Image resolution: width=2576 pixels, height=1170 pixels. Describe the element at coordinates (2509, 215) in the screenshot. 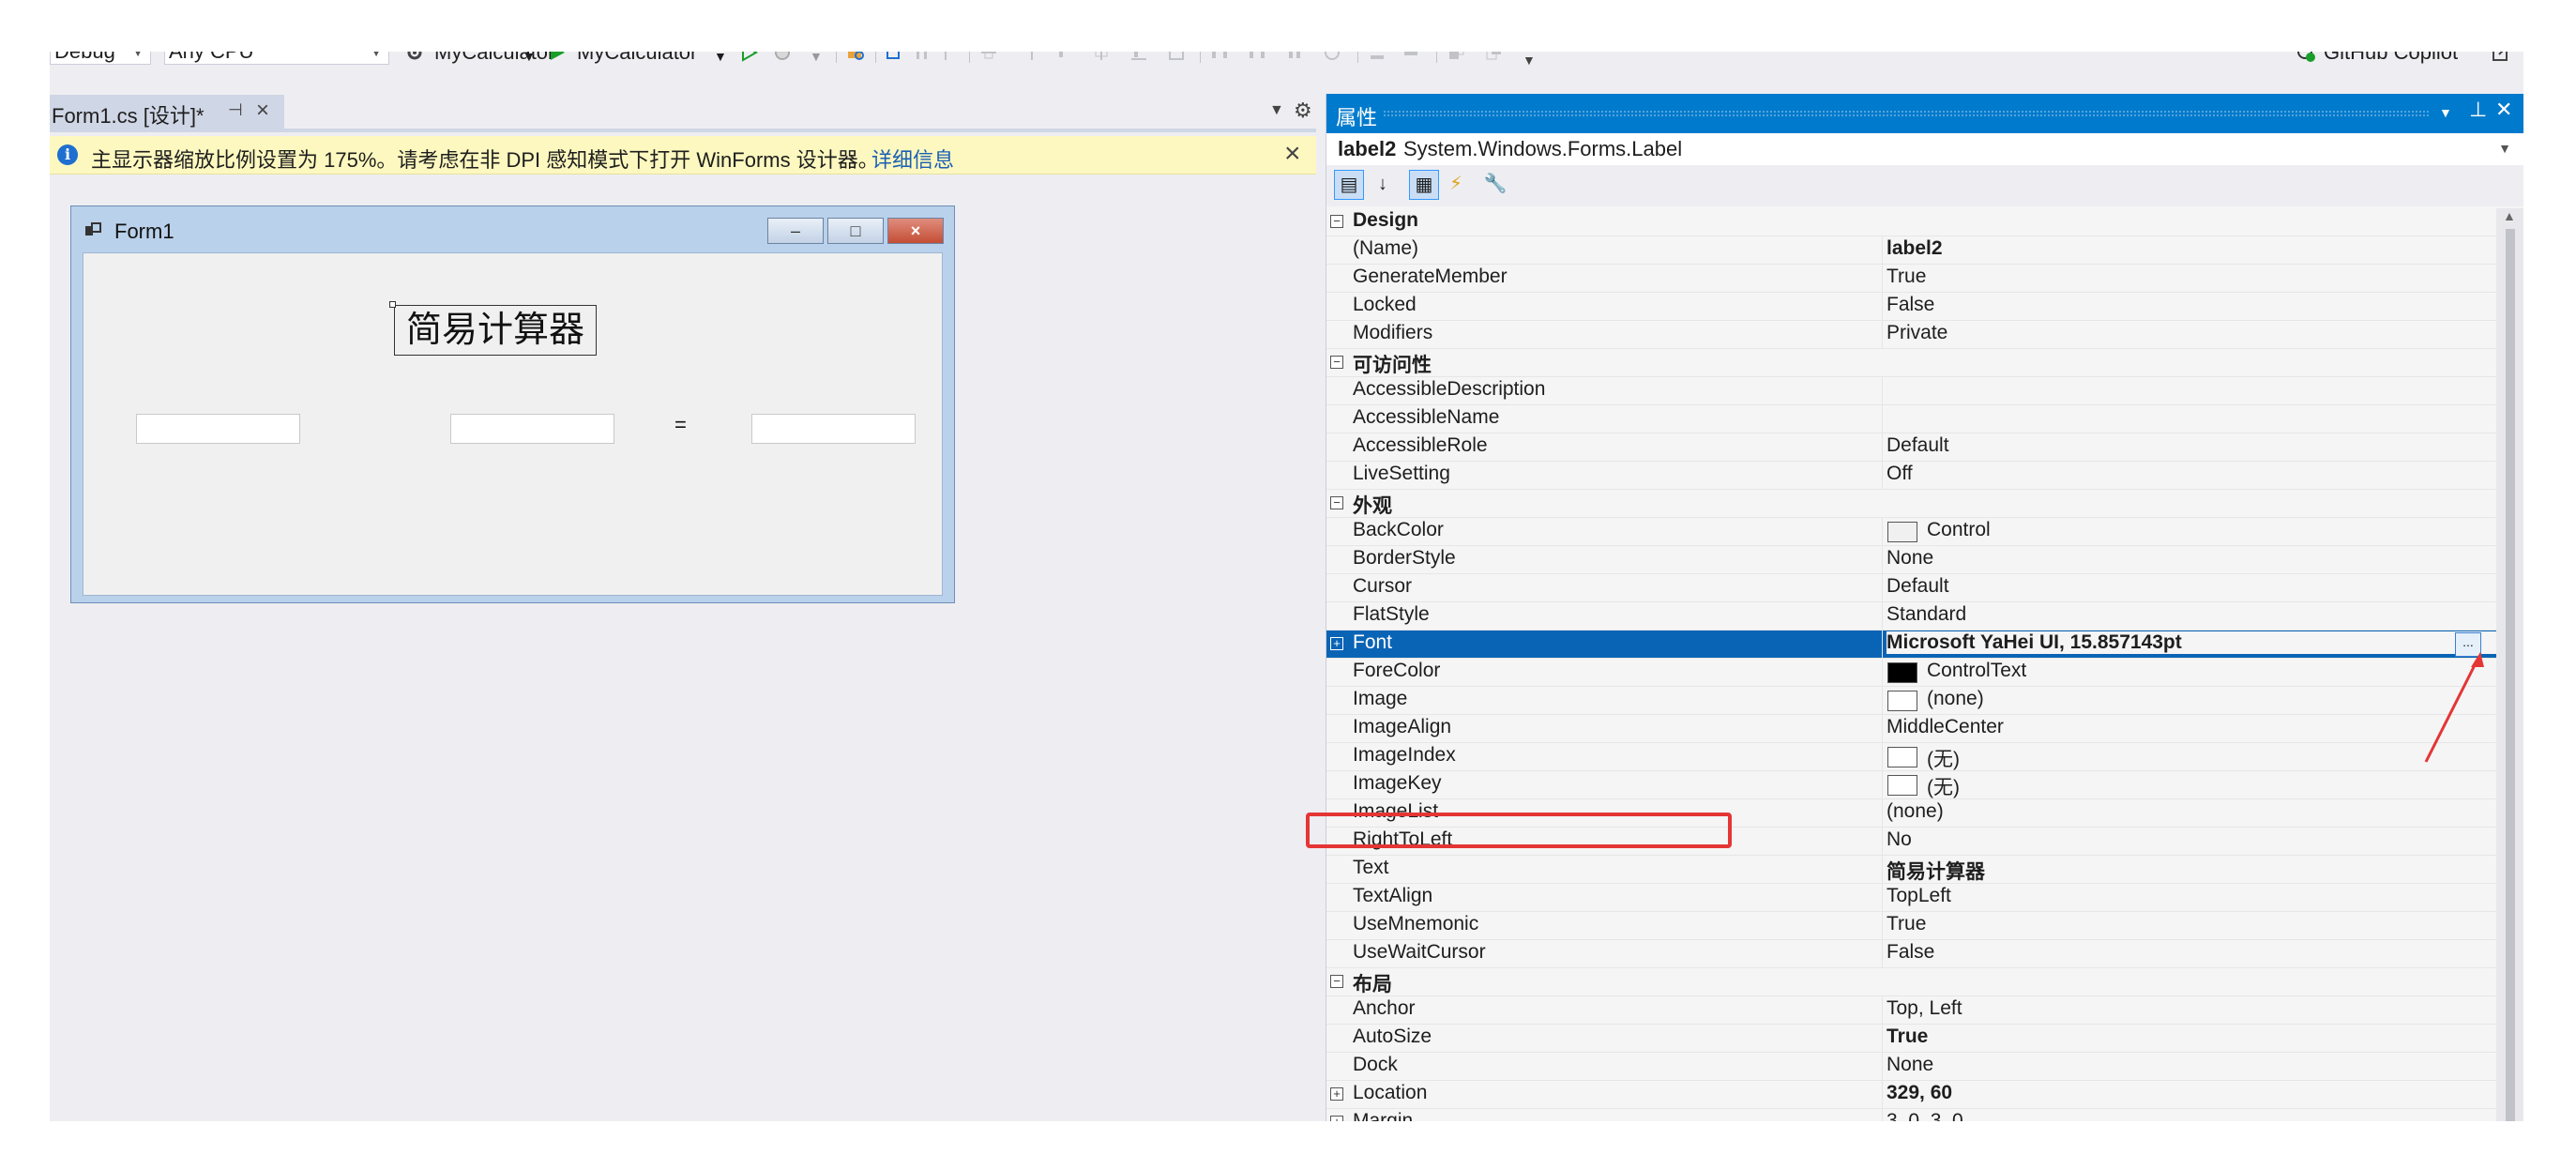

I see `scroll-up-icon: ▲` at that location.